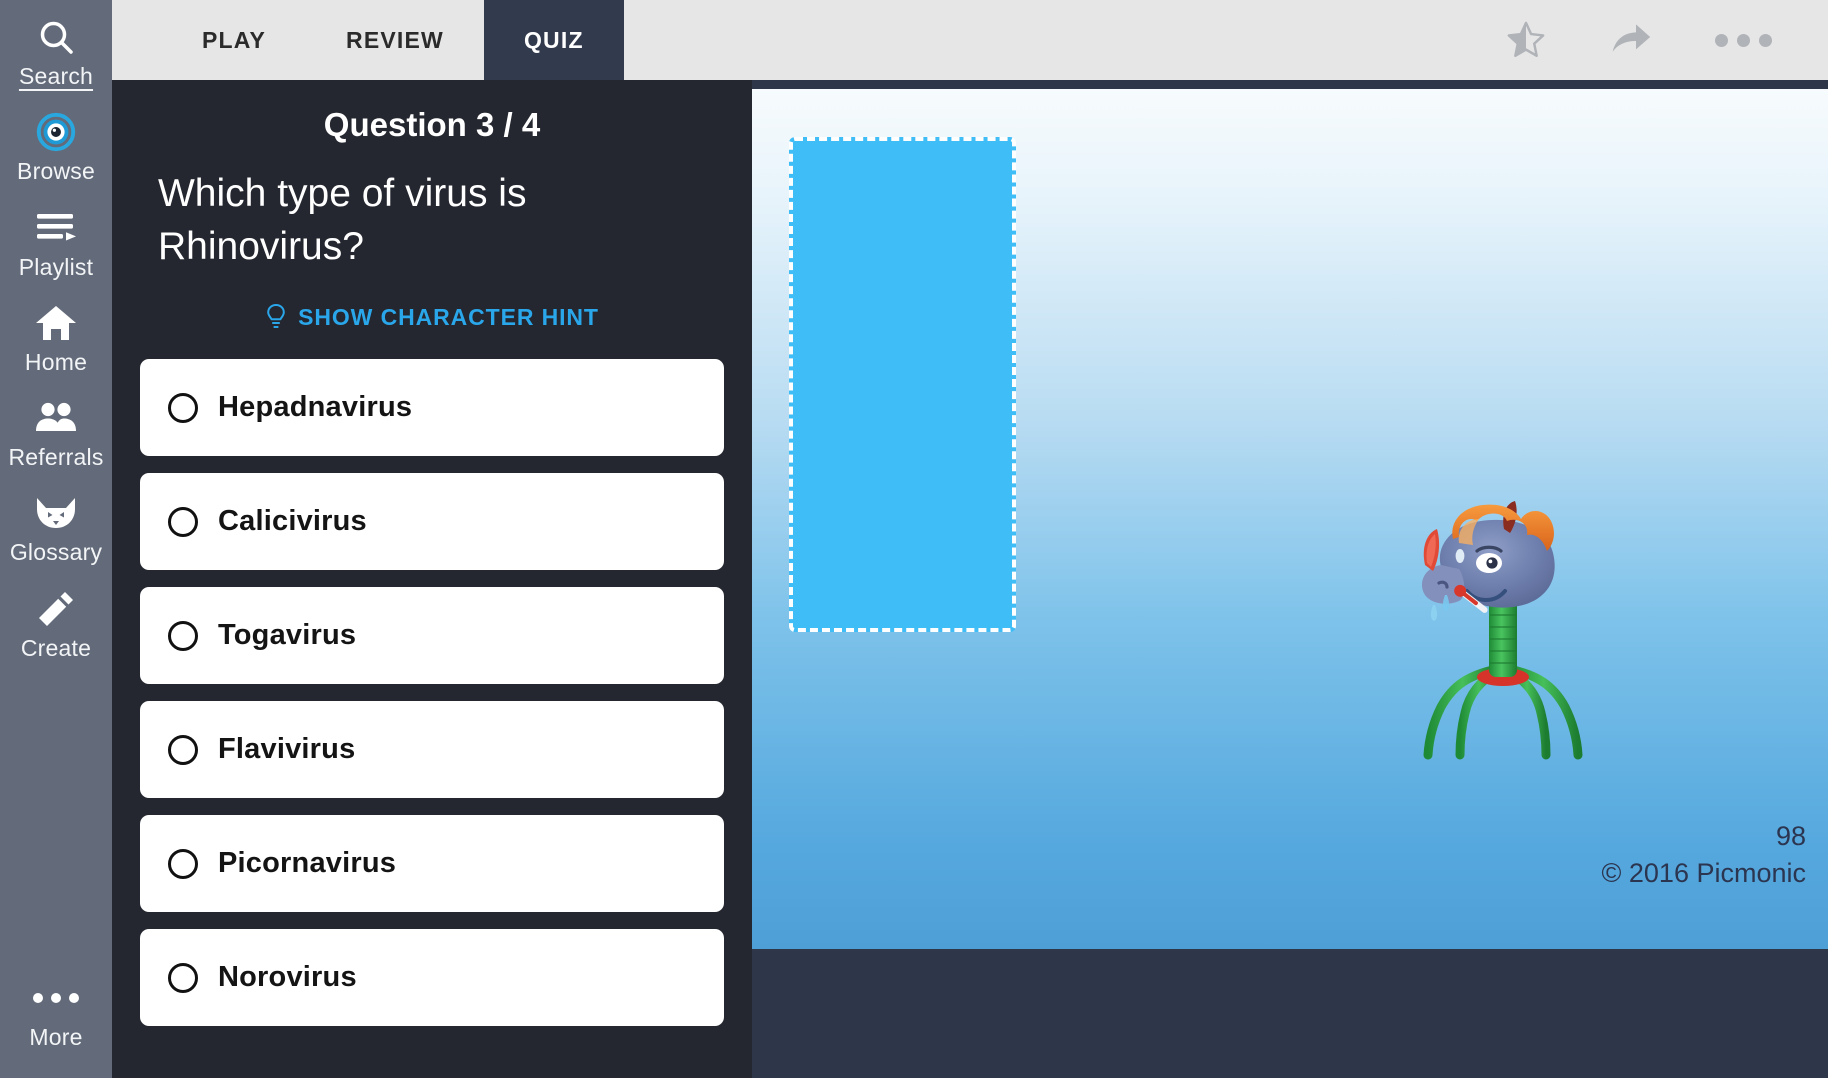 The image size is (1828, 1078). I want to click on copyright-block: 98 © 2016 Picmonic, so click(1704, 854).